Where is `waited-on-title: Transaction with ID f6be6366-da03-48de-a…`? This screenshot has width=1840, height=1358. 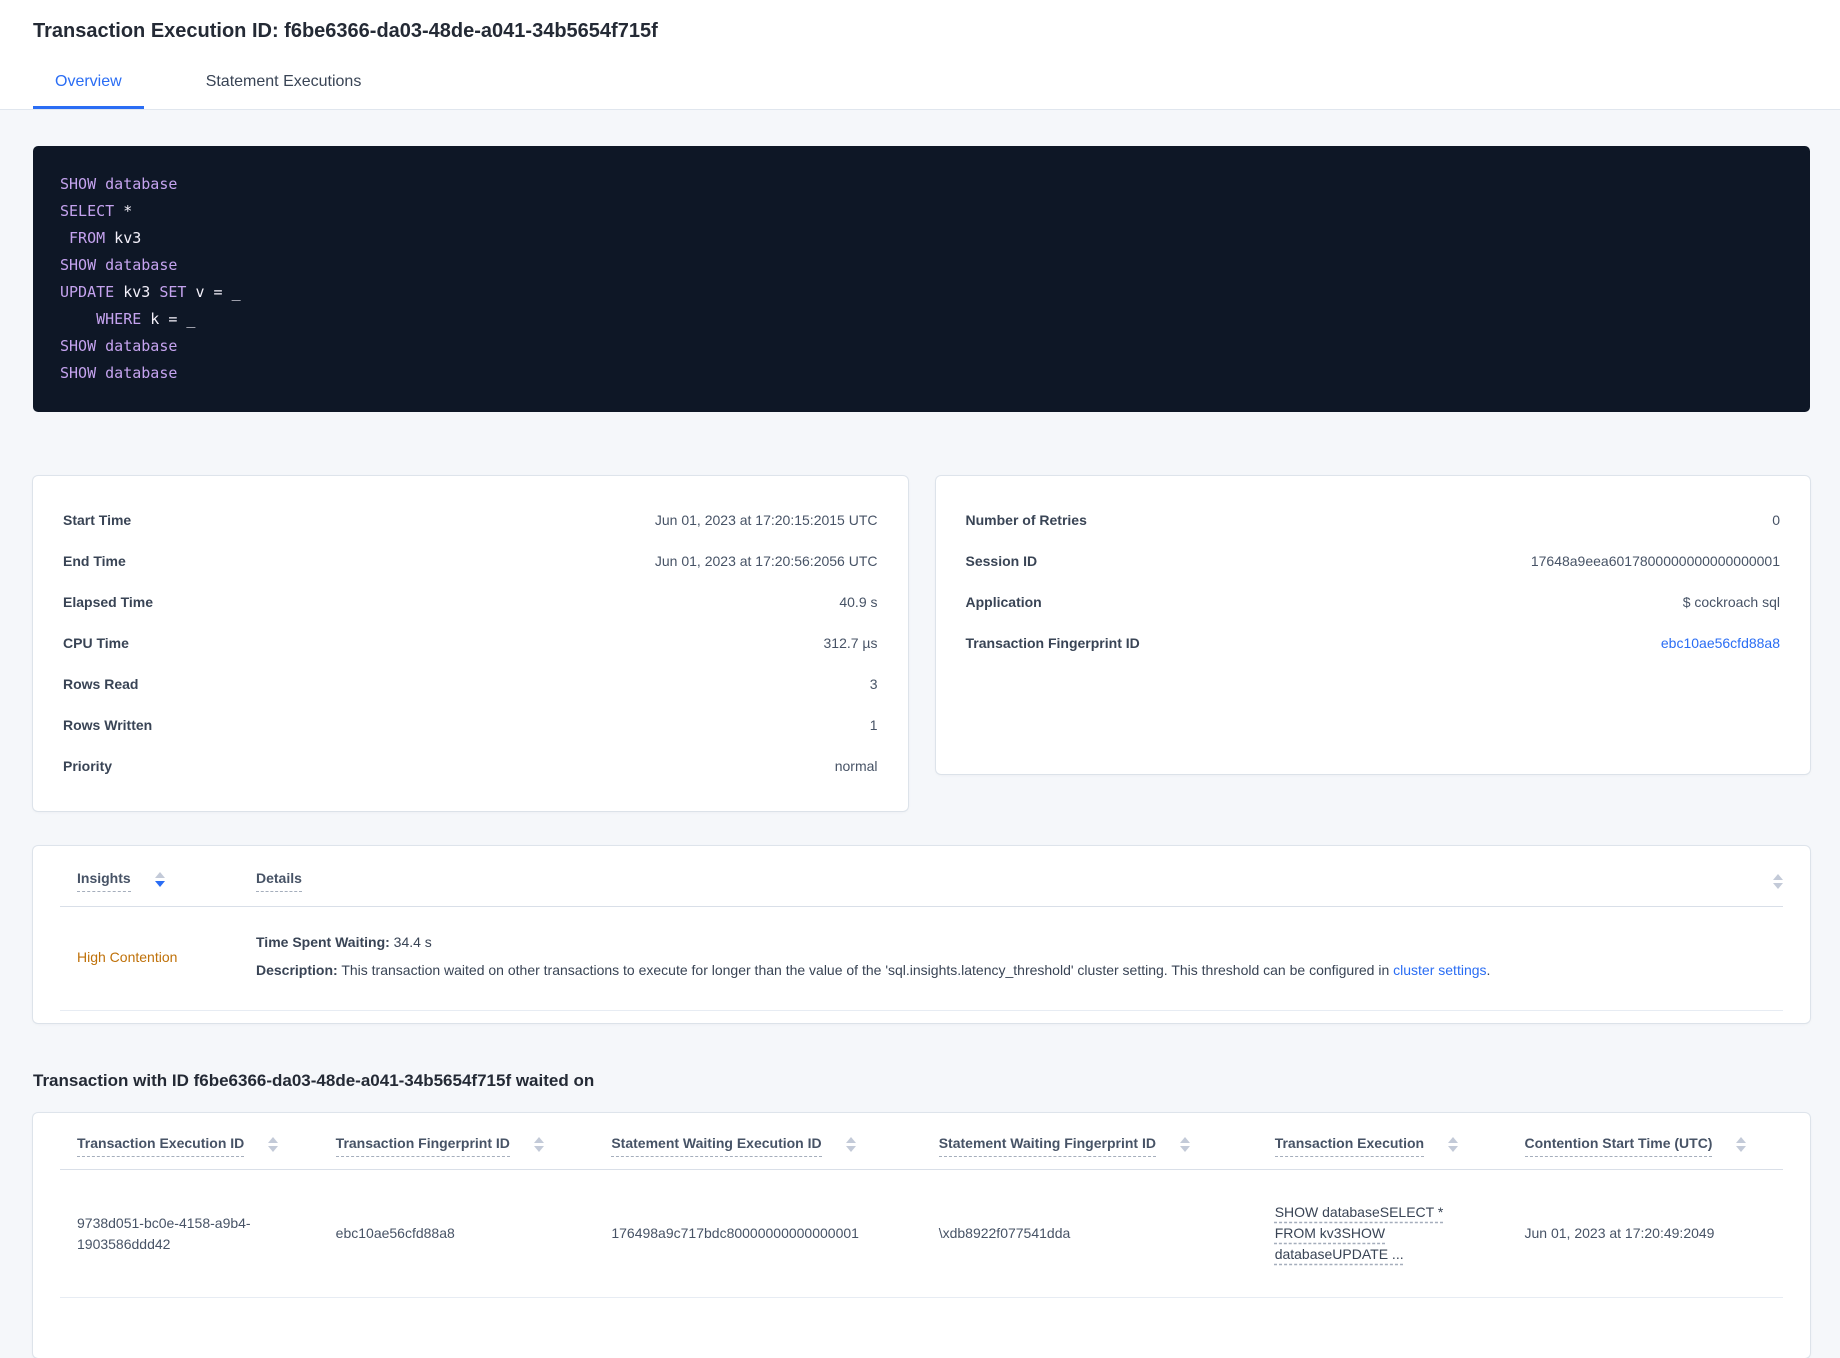 waited-on-title: Transaction with ID f6be6366-da03-48de-a… is located at coordinates (314, 1080).